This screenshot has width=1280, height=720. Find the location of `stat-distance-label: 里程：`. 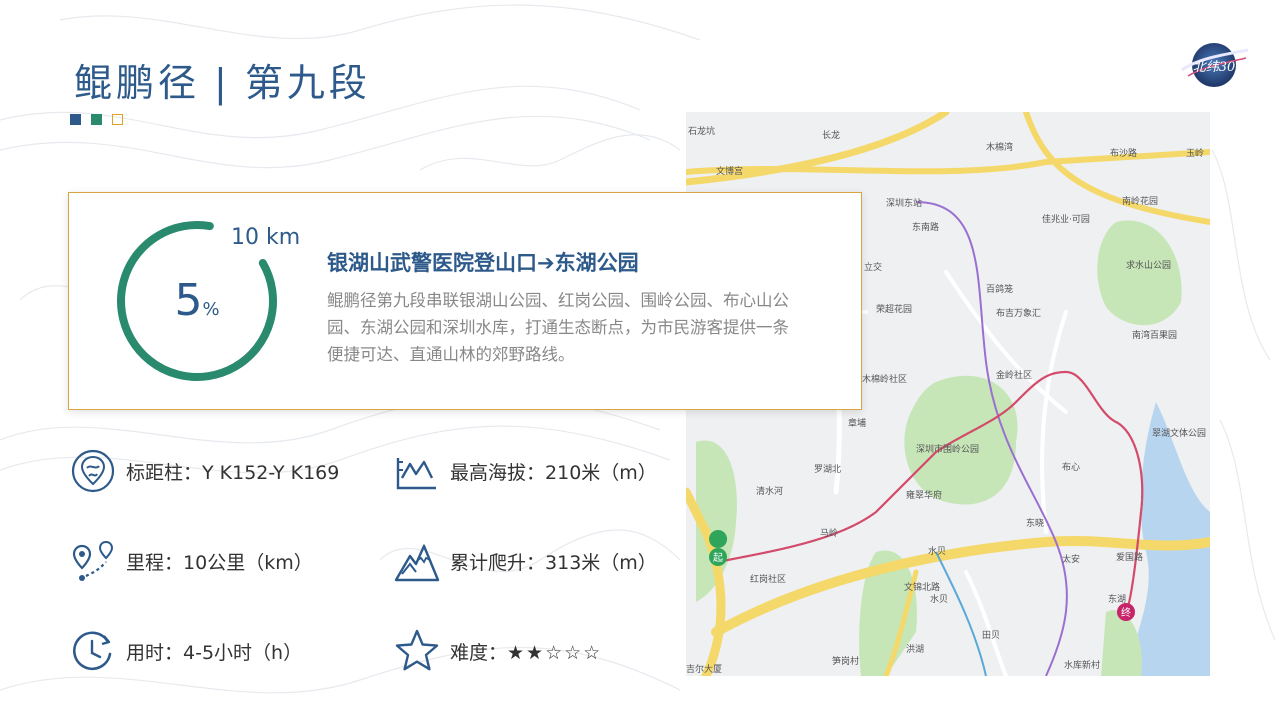

stat-distance-label: 里程： is located at coordinates (155, 562).